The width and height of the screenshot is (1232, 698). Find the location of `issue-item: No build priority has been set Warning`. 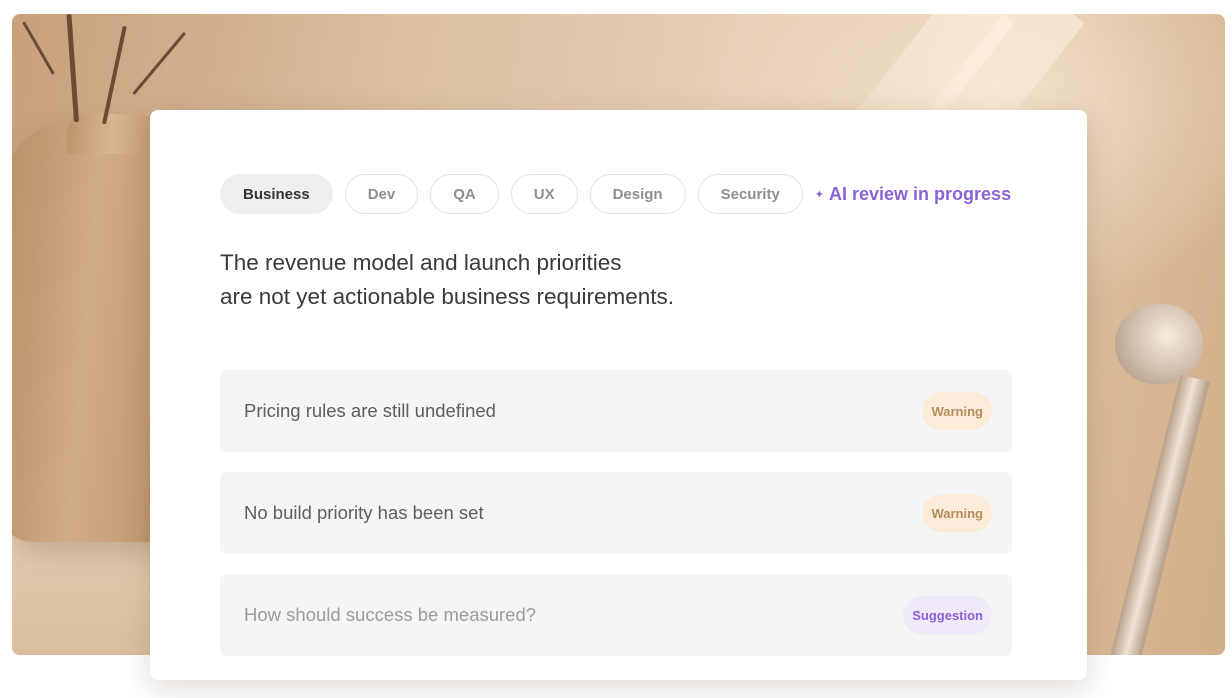

issue-item: No build priority has been set Warning is located at coordinates (616, 513).